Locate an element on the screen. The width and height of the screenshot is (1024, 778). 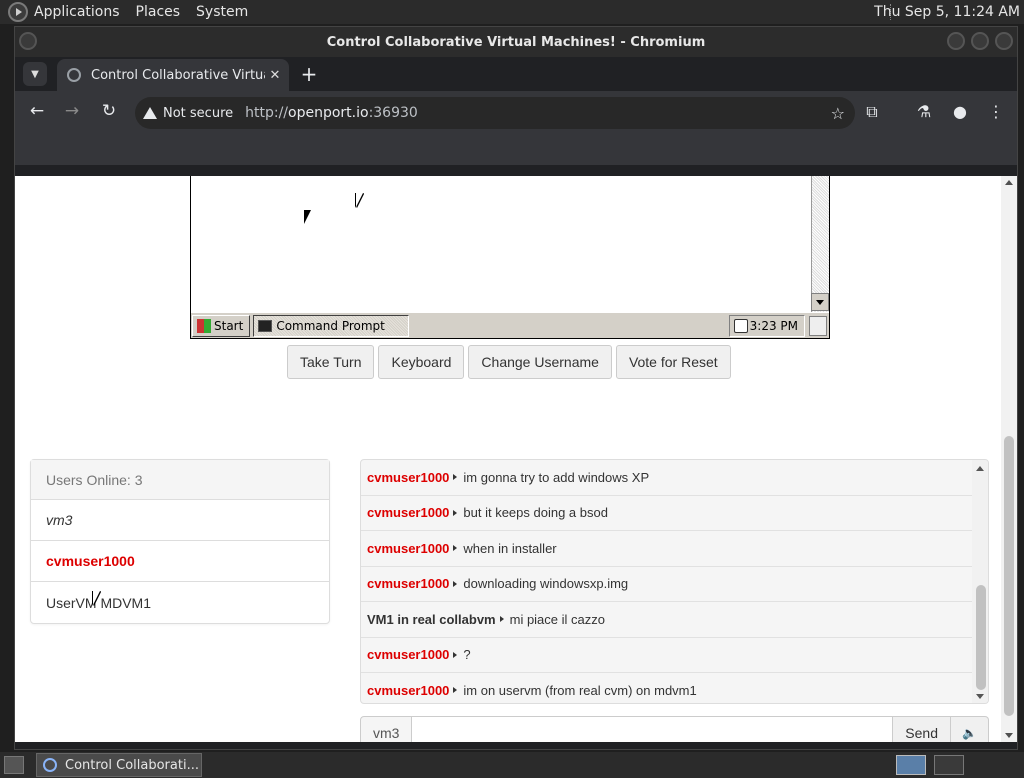
tab-strip: ▼ Control Collaborative Virtual ✕ + is located at coordinates (516, 74).